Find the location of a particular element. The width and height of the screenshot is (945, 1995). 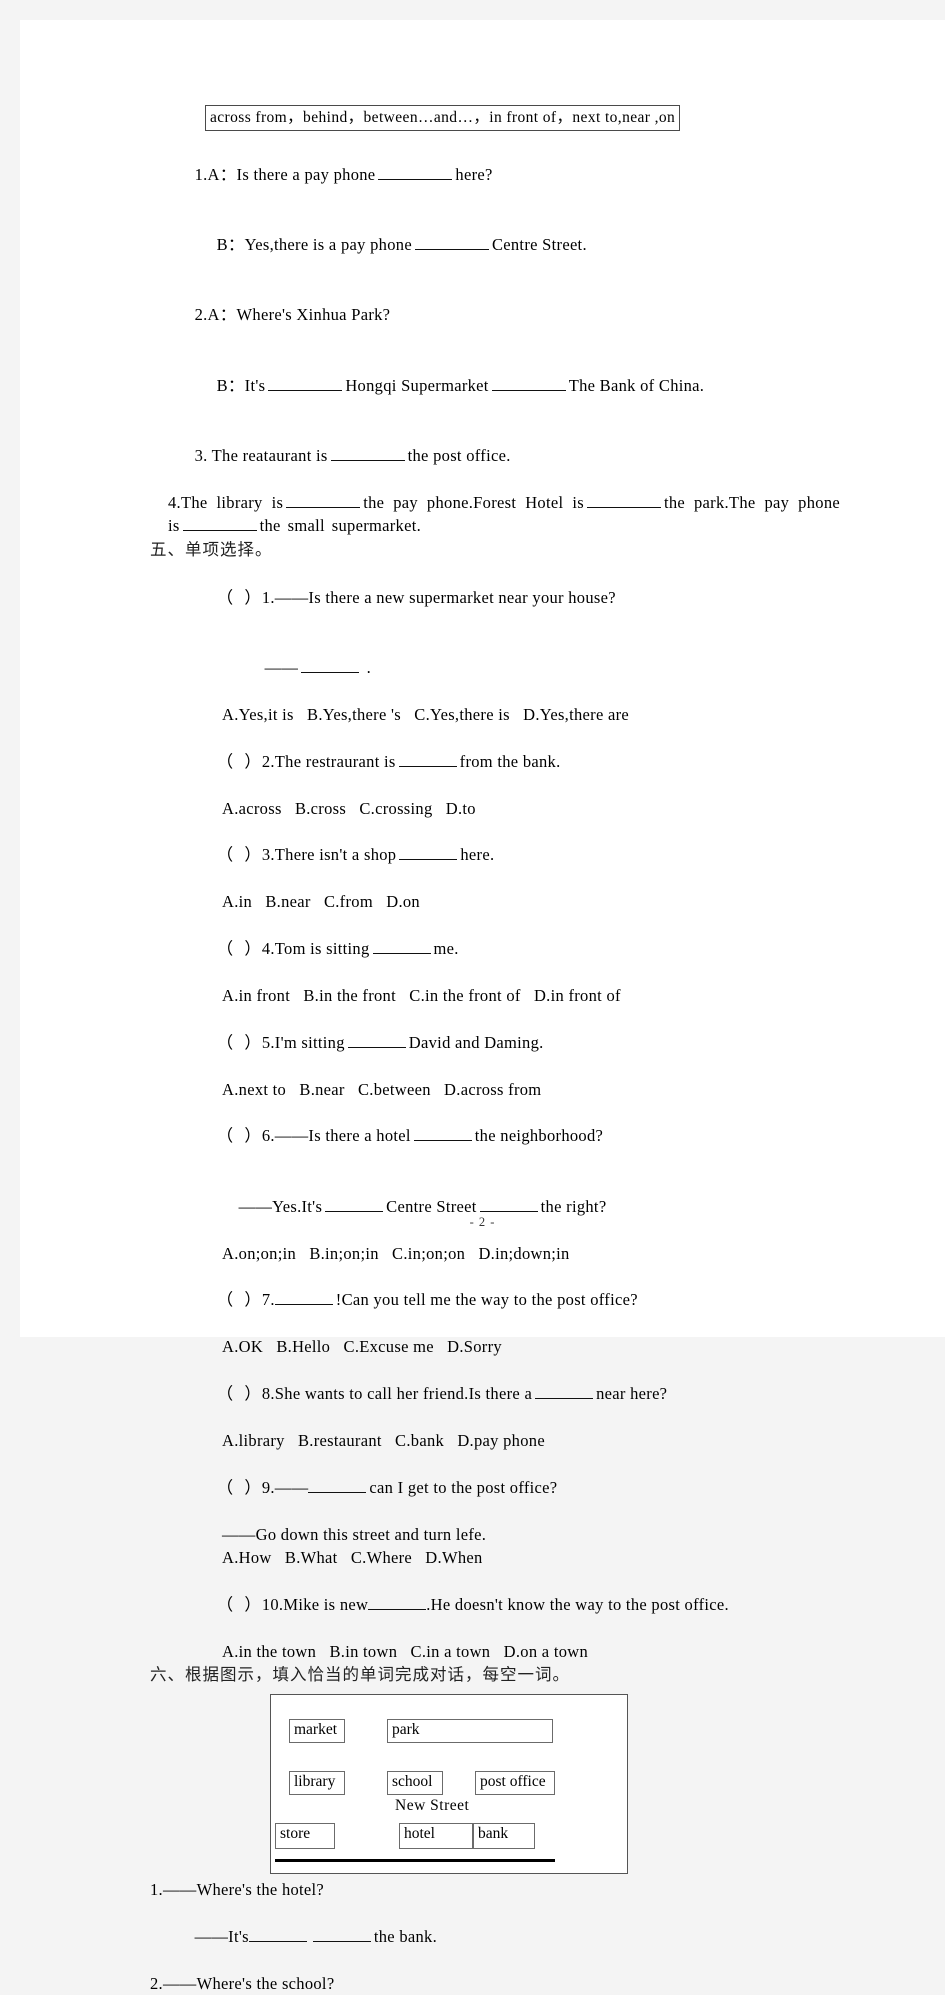

fill-item-2b-tail: The Bank of China. is located at coordinates (636, 385).